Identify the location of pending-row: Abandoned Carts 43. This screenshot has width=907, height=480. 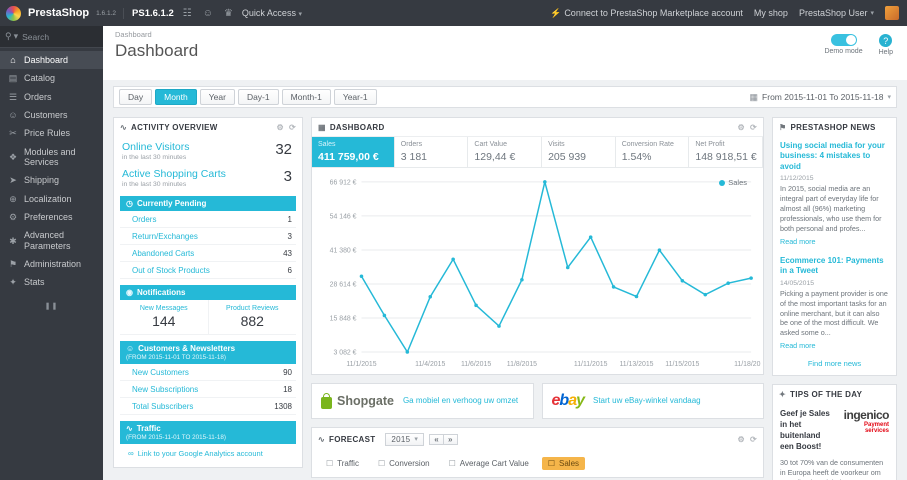
(208, 253).